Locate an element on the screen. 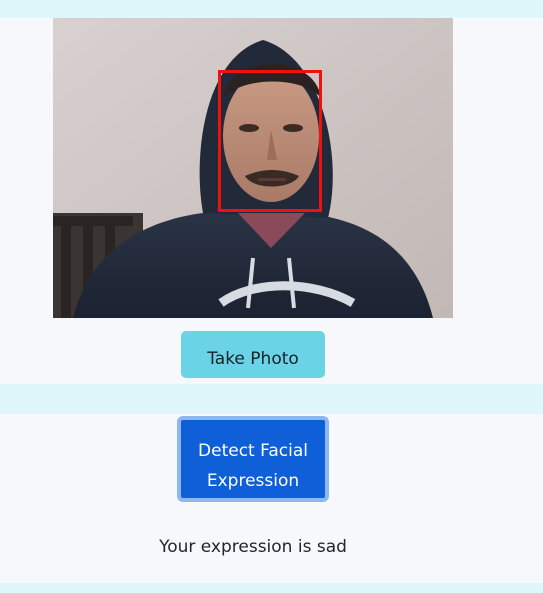  take-photo-button: Take Photo is located at coordinates (253, 354).